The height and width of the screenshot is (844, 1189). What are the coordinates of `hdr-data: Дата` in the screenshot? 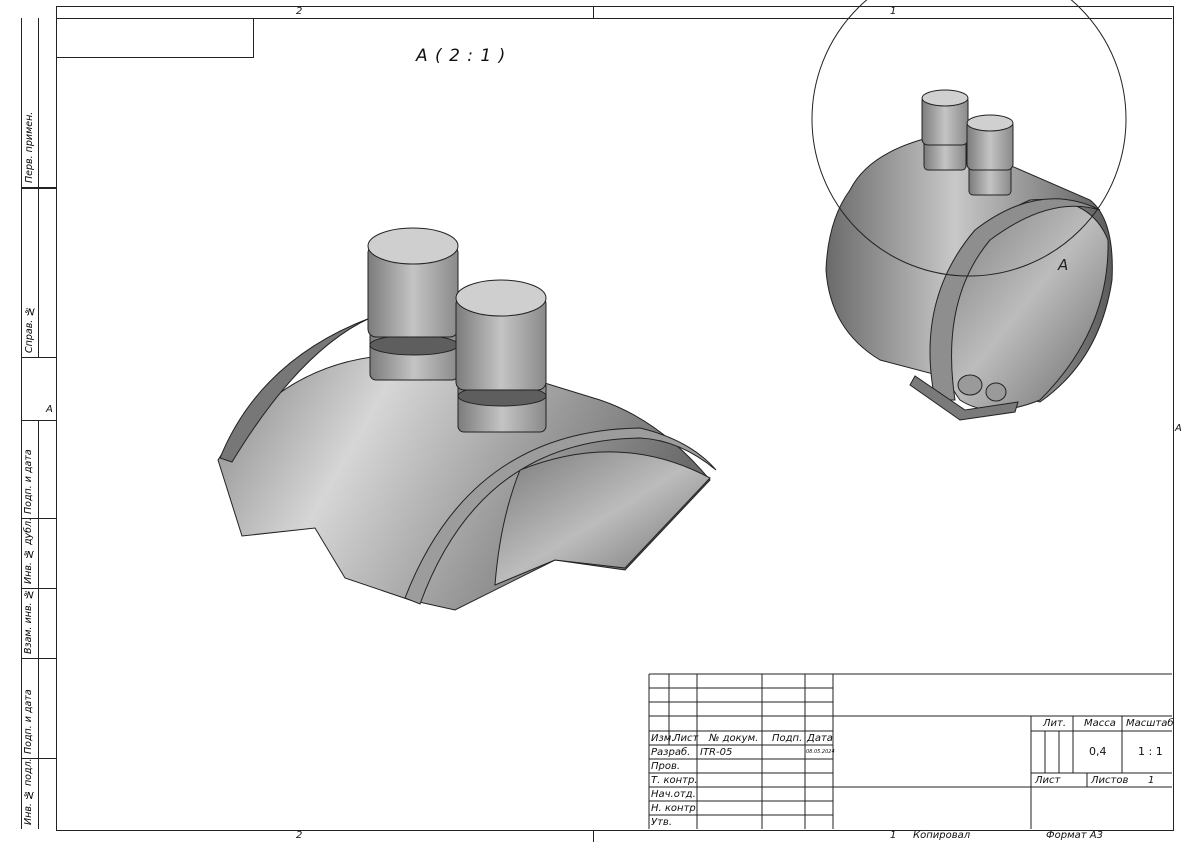 It's located at (820, 738).